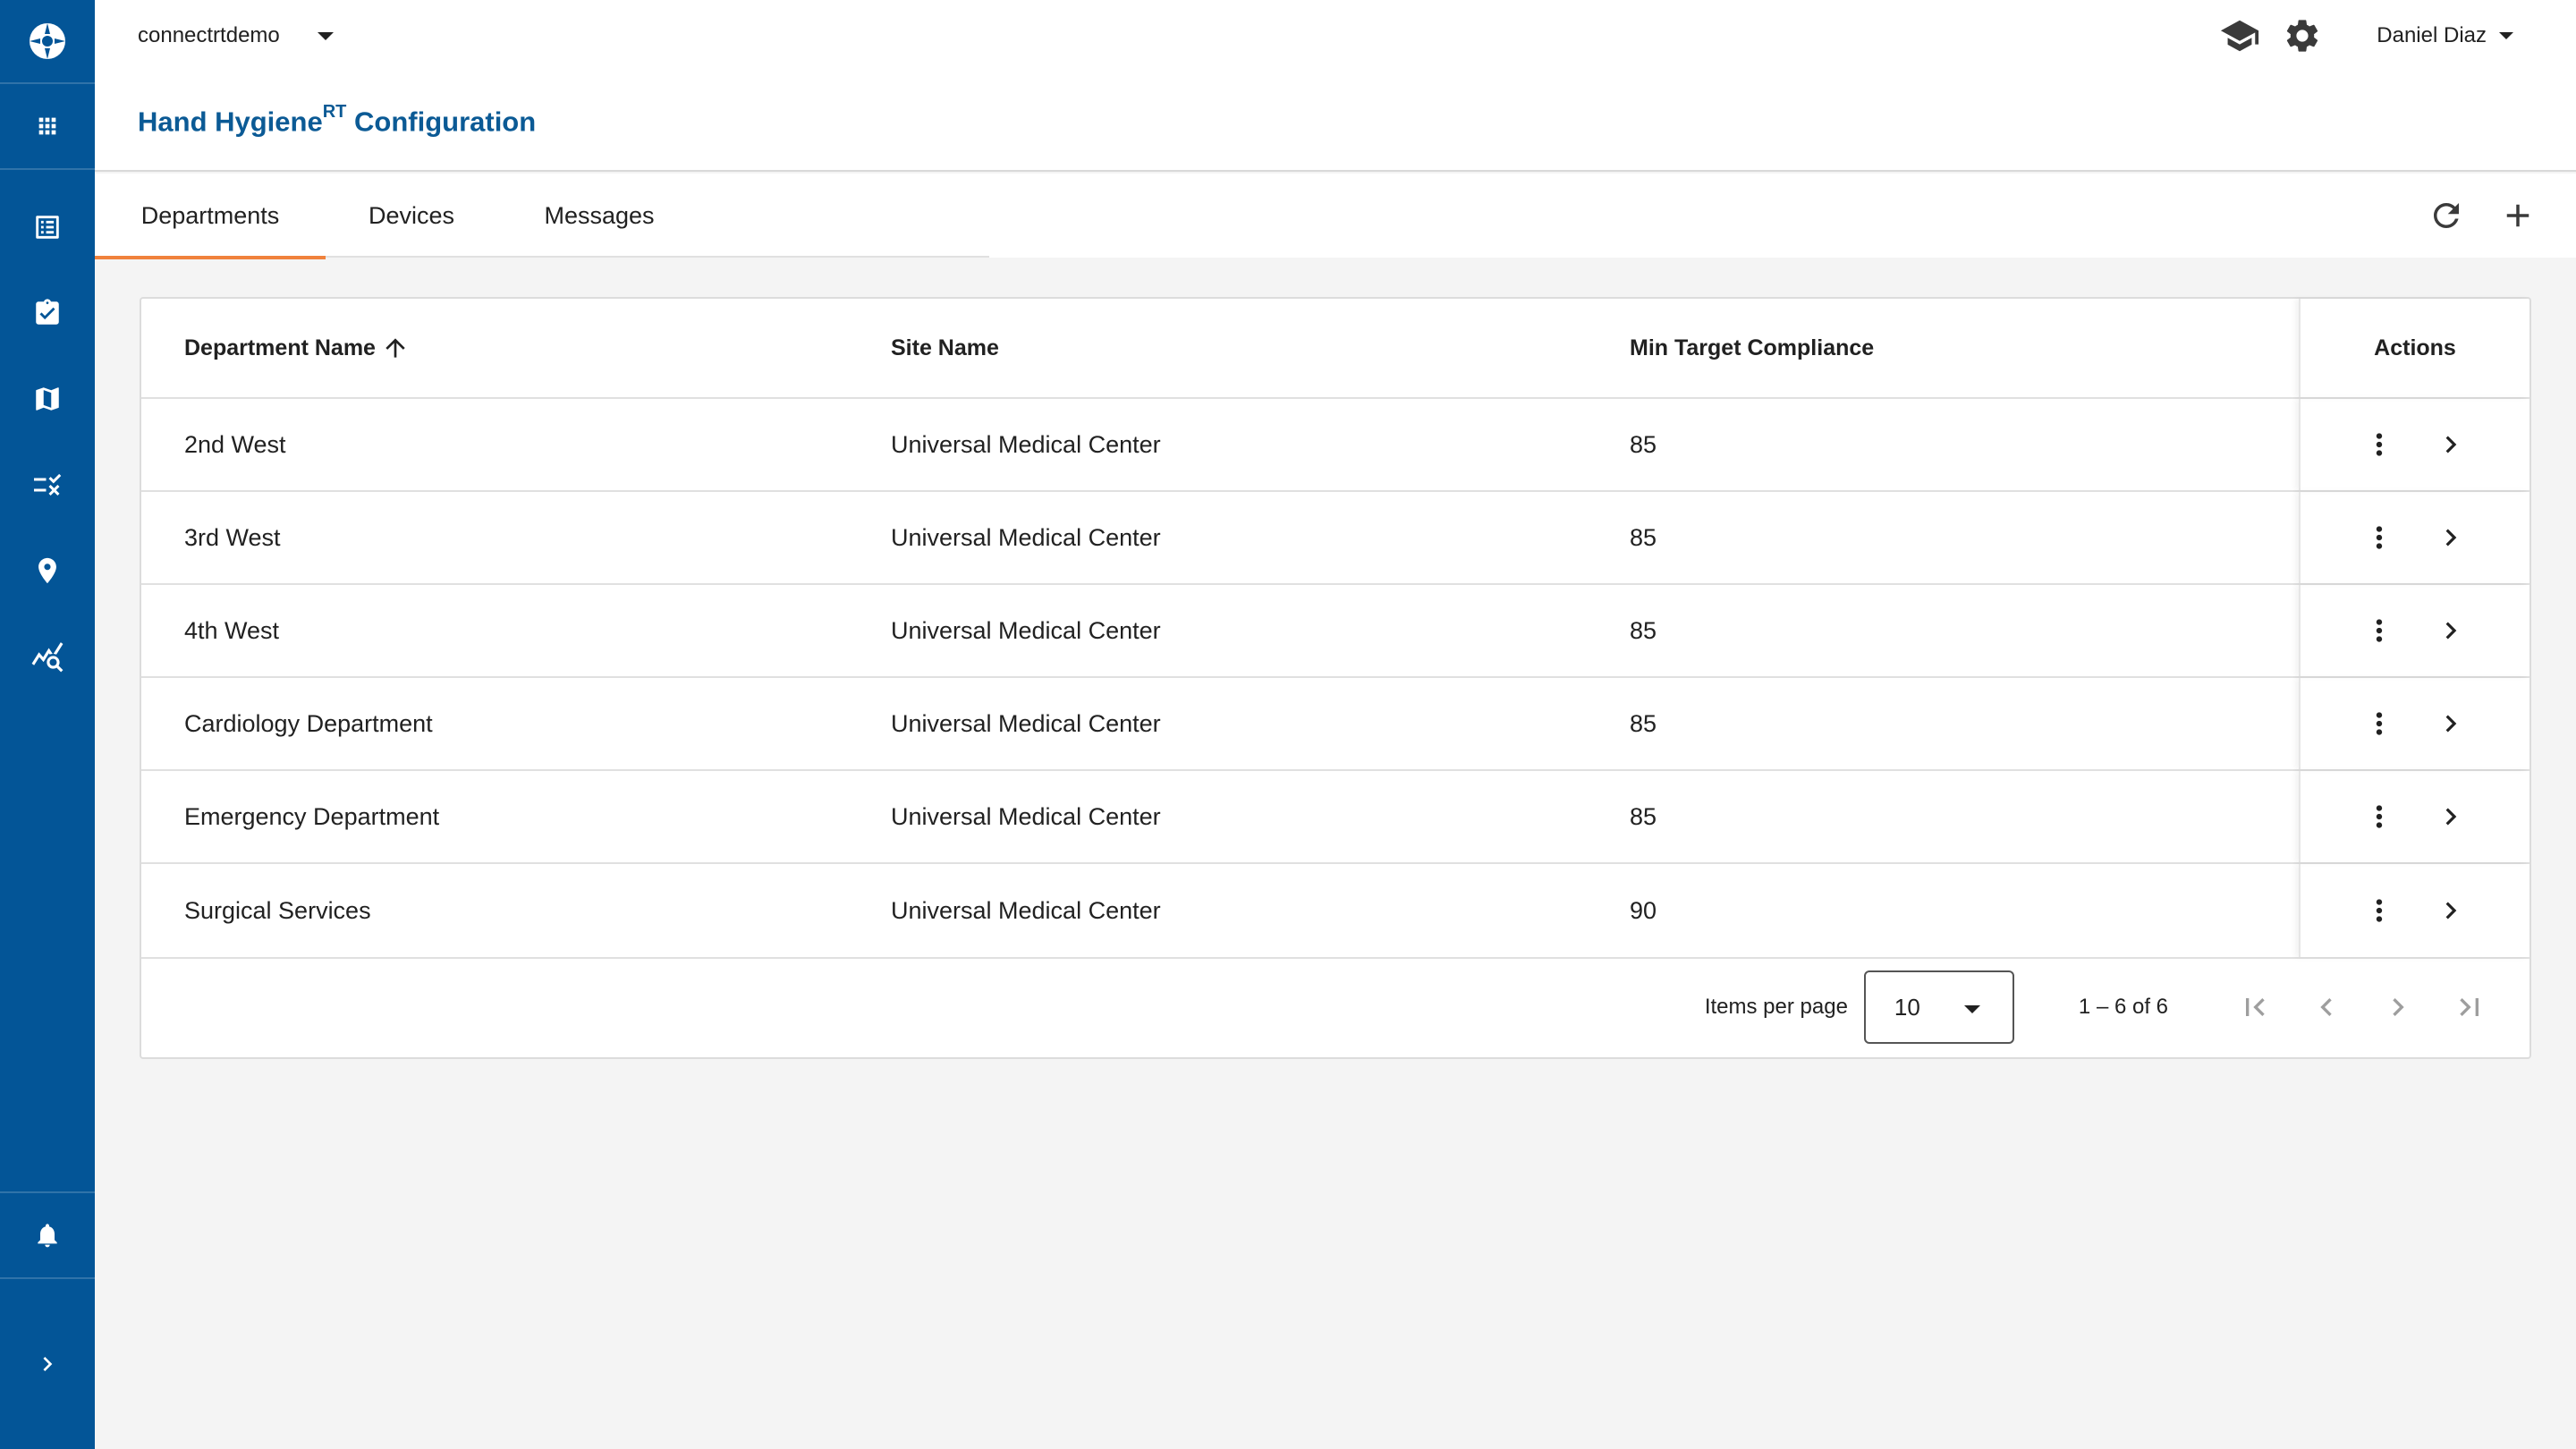 Image resolution: width=2576 pixels, height=1449 pixels. I want to click on header-actions: Daniel Diaz, so click(2365, 35).